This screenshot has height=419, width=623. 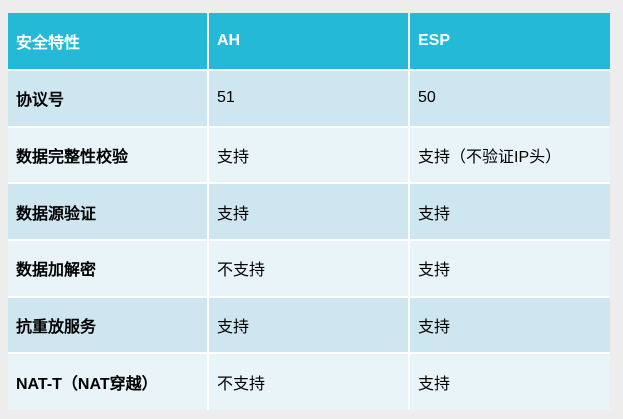 I want to click on feature-cell: NAT-T（NAT穿越）, so click(x=108, y=381).